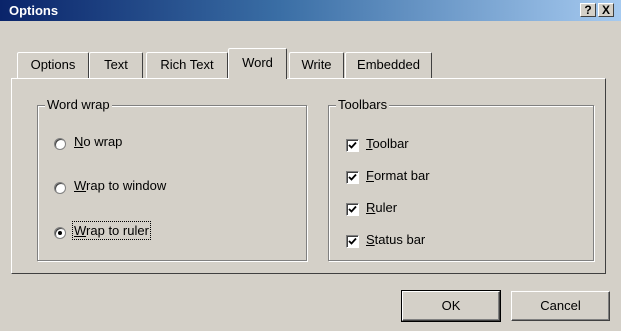  What do you see at coordinates (398, 175) in the screenshot?
I see `format-bar-label: Format bar` at bounding box center [398, 175].